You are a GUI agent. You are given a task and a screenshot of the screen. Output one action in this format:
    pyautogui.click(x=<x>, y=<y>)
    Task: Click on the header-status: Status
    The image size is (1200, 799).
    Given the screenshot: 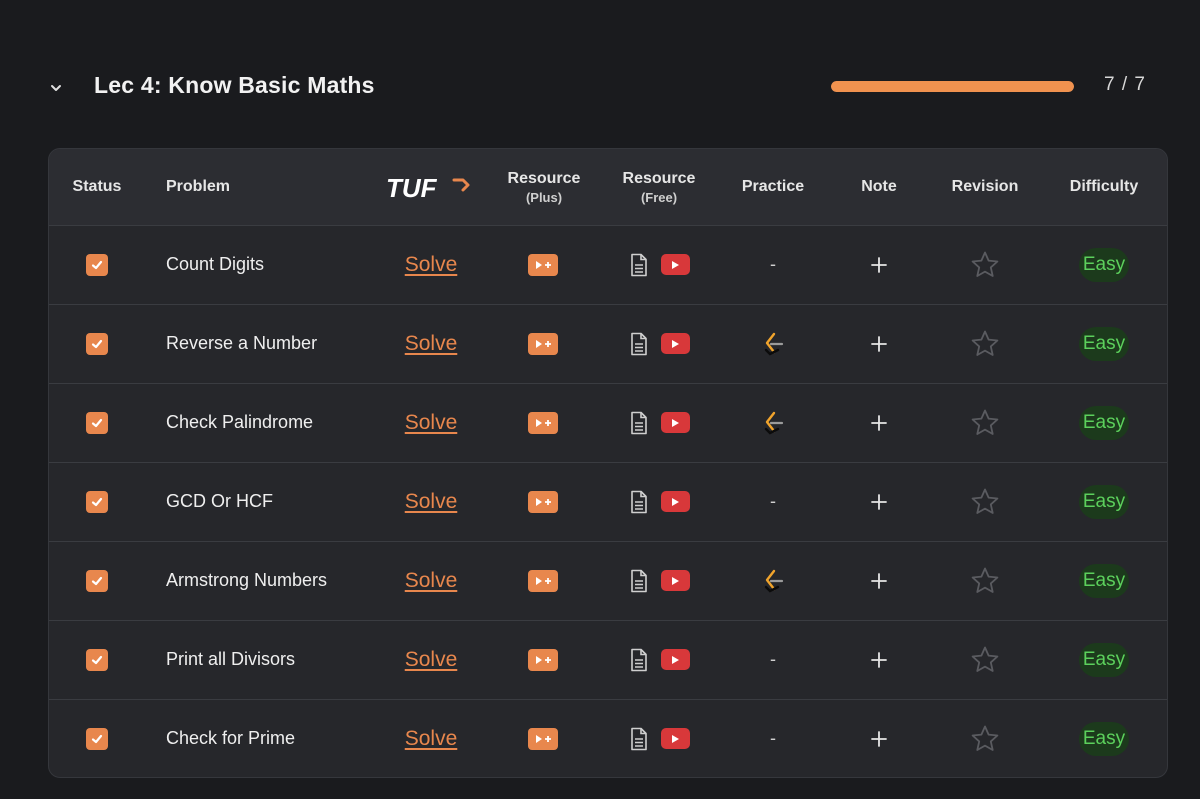 What is the action you would take?
    pyautogui.click(x=97, y=186)
    